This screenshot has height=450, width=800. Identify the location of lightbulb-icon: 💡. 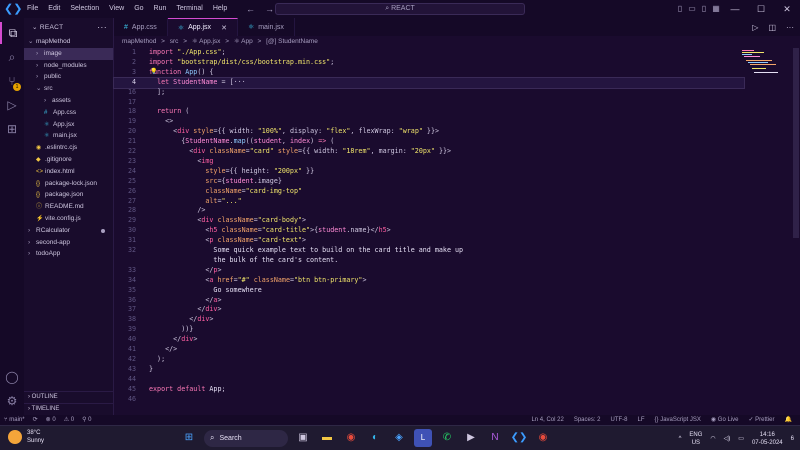
(153, 71).